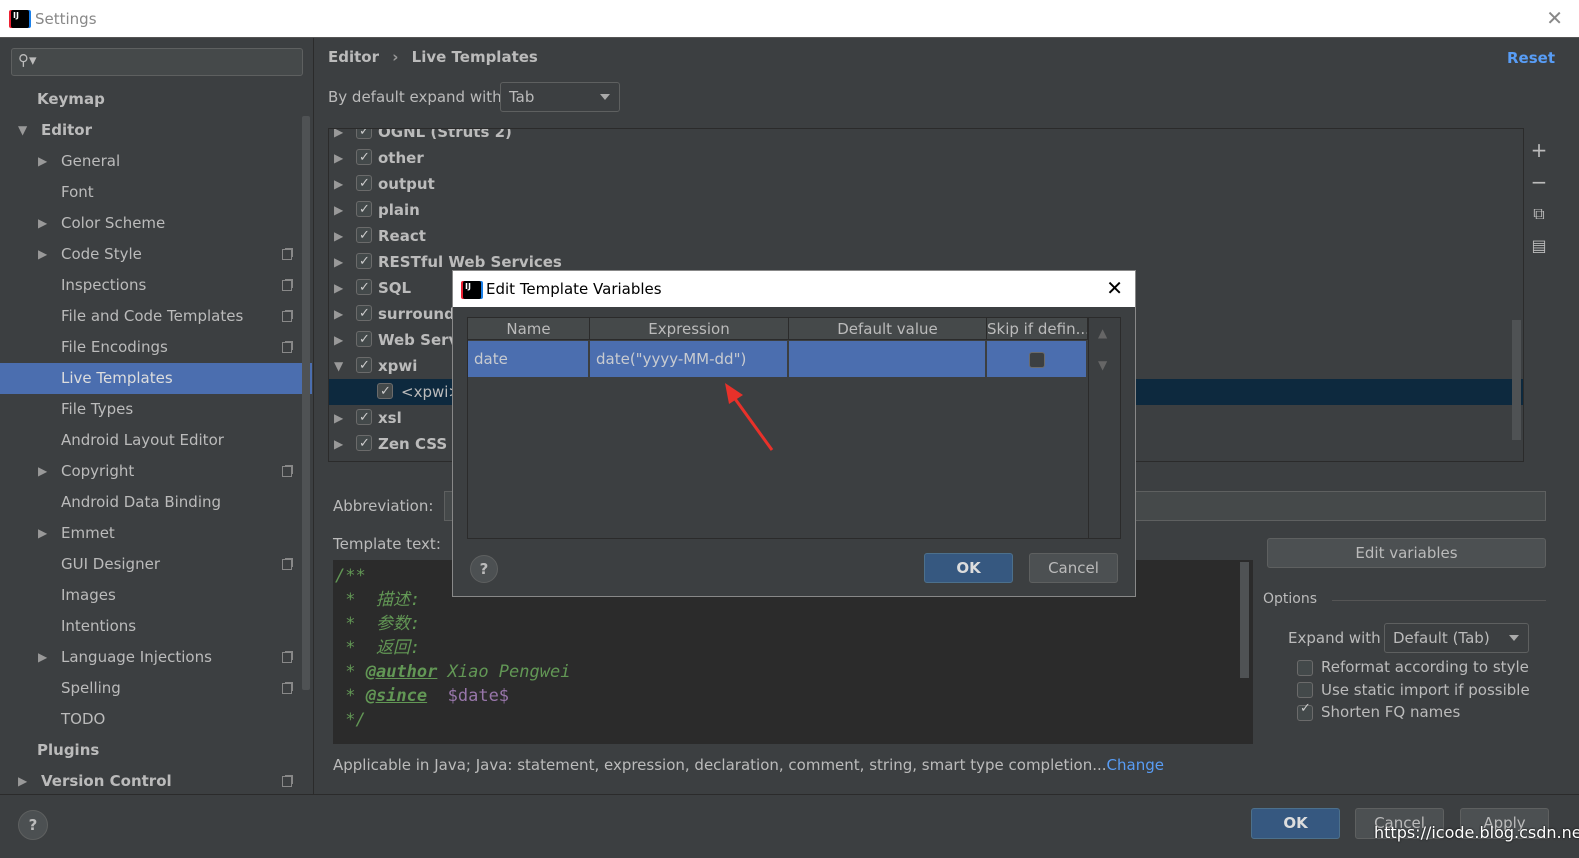 The height and width of the screenshot is (858, 1579). I want to click on sidebar-item-todo: TODO, so click(156, 719).